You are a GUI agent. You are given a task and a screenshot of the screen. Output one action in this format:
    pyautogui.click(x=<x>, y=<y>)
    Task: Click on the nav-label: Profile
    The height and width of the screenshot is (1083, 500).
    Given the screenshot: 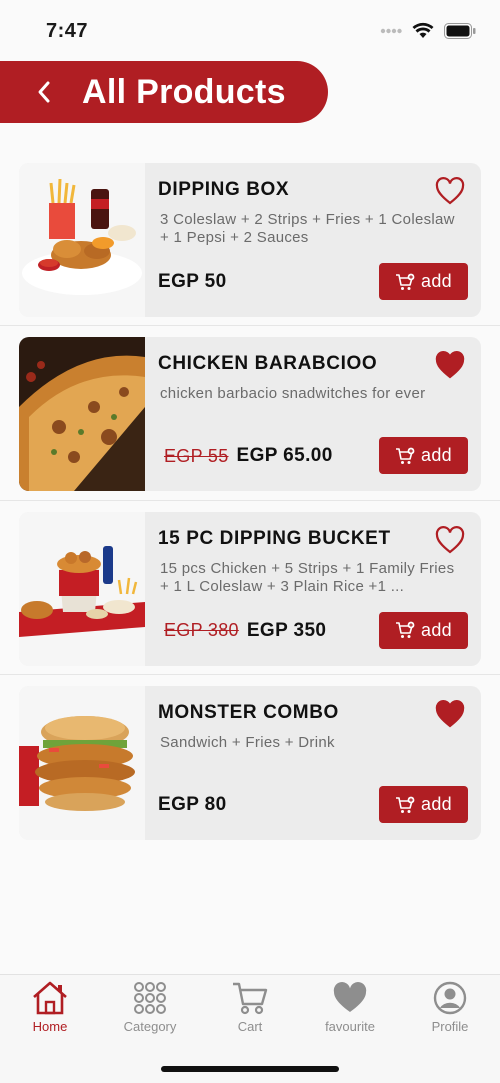 What is the action you would take?
    pyautogui.click(x=450, y=1026)
    